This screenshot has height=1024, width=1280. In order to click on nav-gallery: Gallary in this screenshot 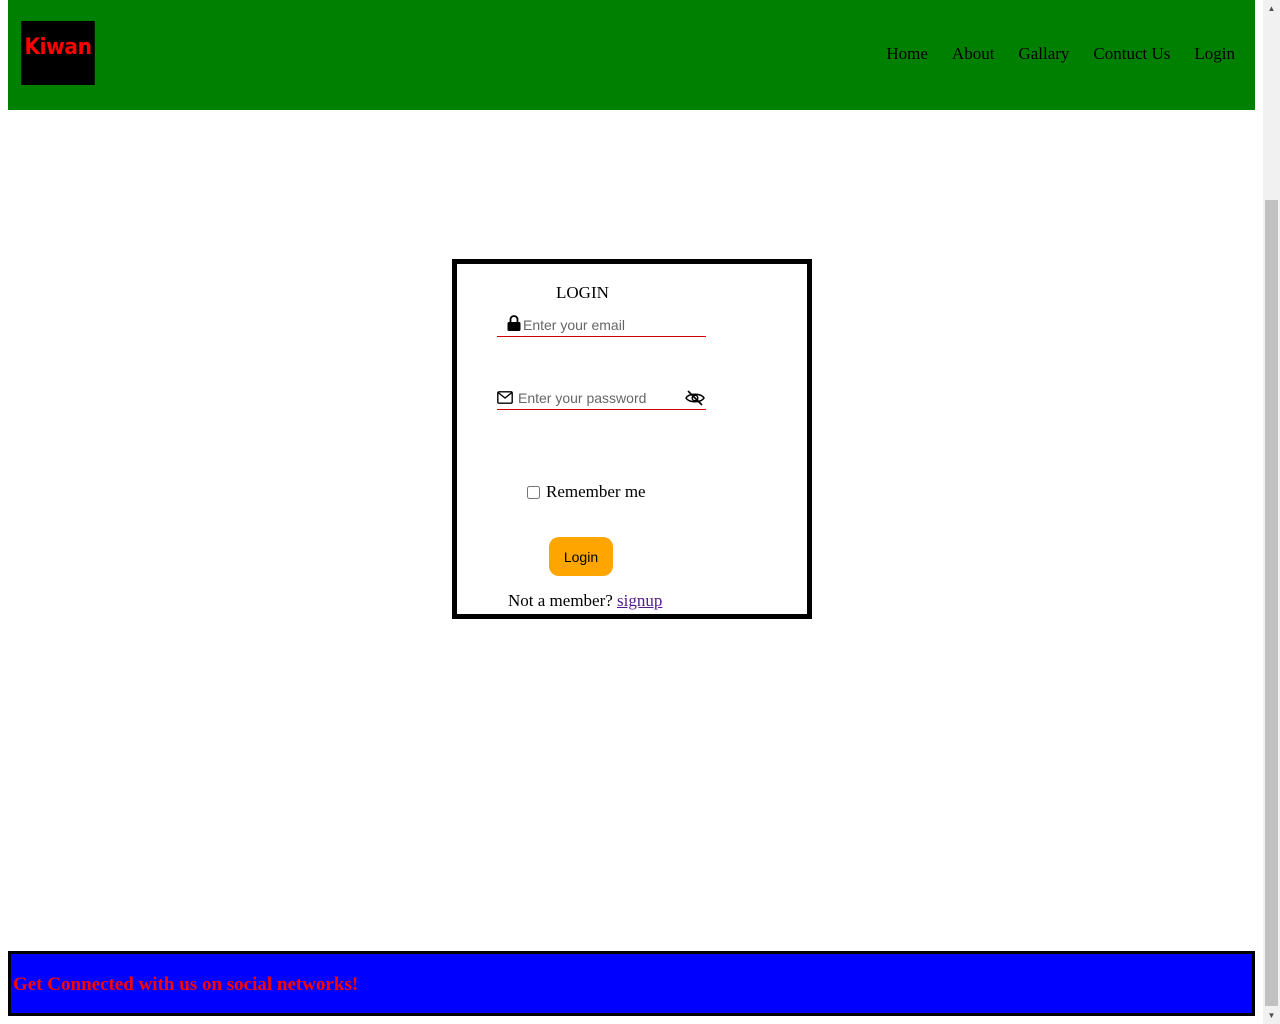, I will do `click(1043, 54)`.